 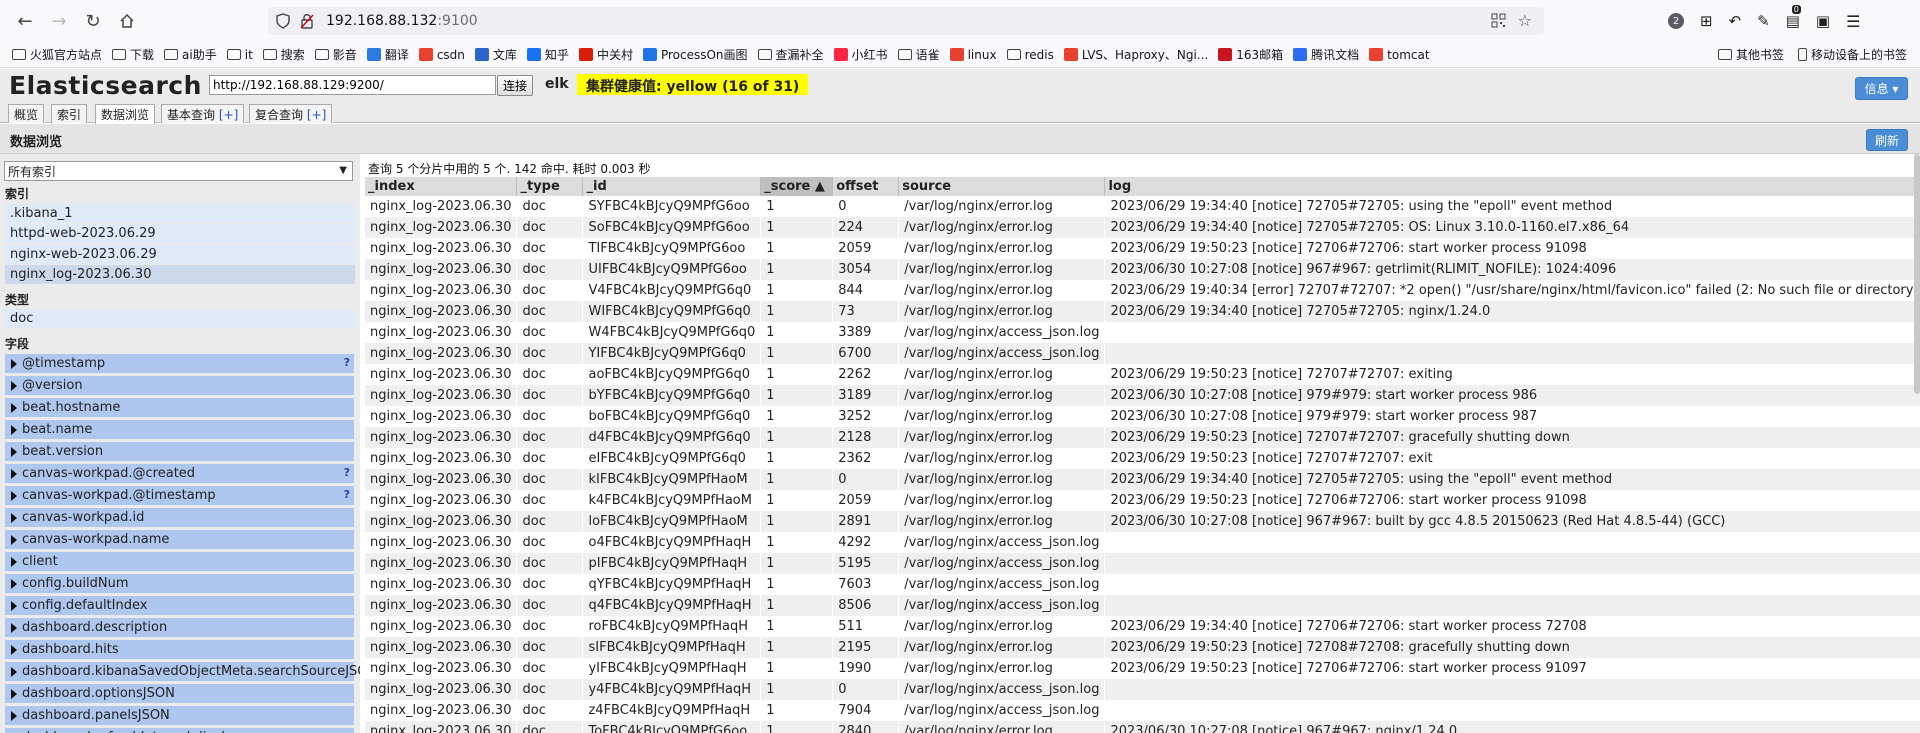 I want to click on shield-icon, so click(x=283, y=23).